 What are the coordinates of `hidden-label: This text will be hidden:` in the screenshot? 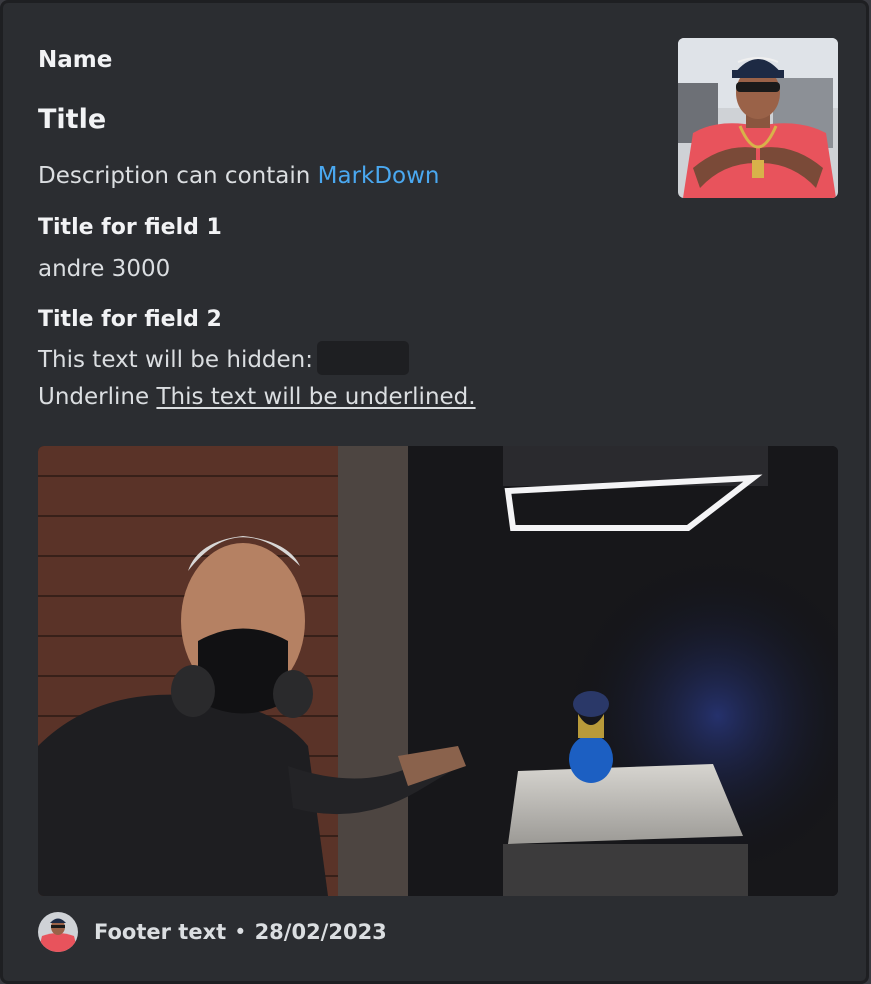 It's located at (176, 360).